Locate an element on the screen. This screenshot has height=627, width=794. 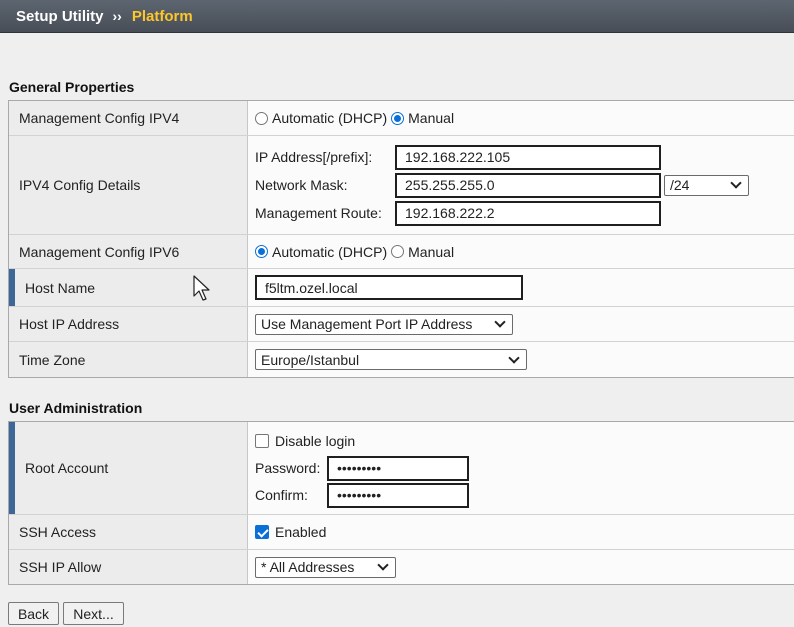
mgmt-ipv4-manual-radio is located at coordinates (398, 118).